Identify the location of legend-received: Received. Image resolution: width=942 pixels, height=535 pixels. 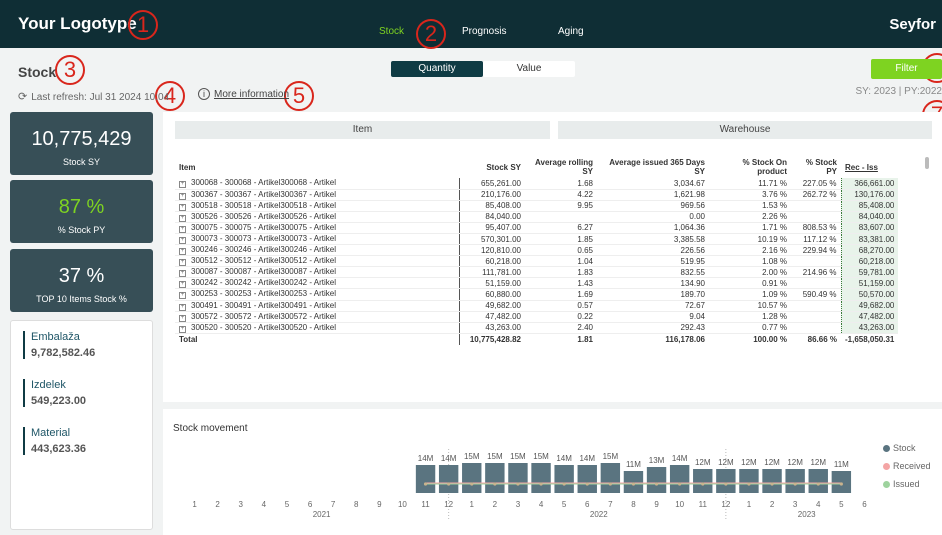
(907, 466).